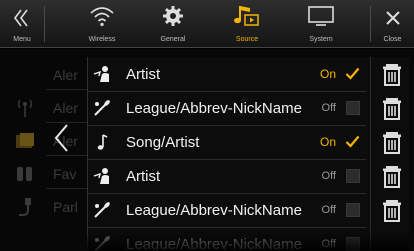  Describe the element at coordinates (247, 39) in the screenshot. I see `source-label: Source` at that location.